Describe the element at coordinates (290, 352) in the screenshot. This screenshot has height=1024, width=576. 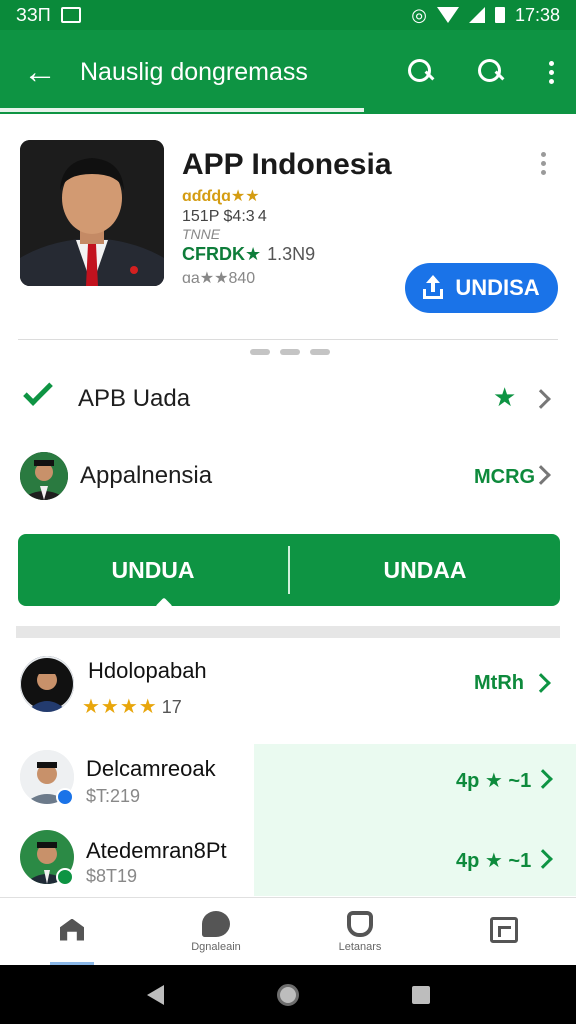
I see `drag-handle` at that location.